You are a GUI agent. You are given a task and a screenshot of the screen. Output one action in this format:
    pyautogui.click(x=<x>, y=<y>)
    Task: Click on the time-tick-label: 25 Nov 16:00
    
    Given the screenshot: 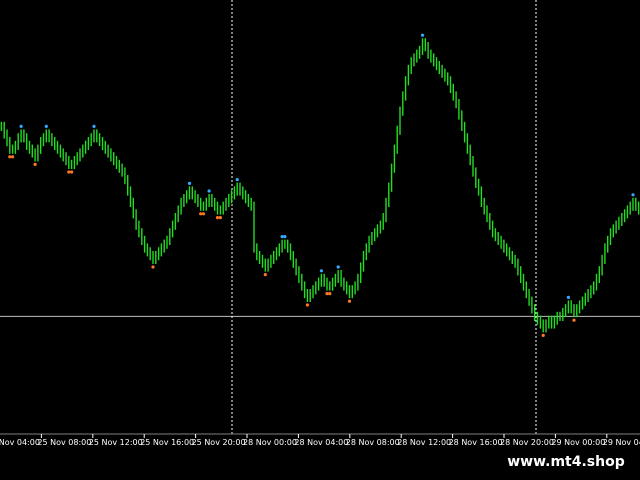 What is the action you would take?
    pyautogui.click(x=167, y=442)
    